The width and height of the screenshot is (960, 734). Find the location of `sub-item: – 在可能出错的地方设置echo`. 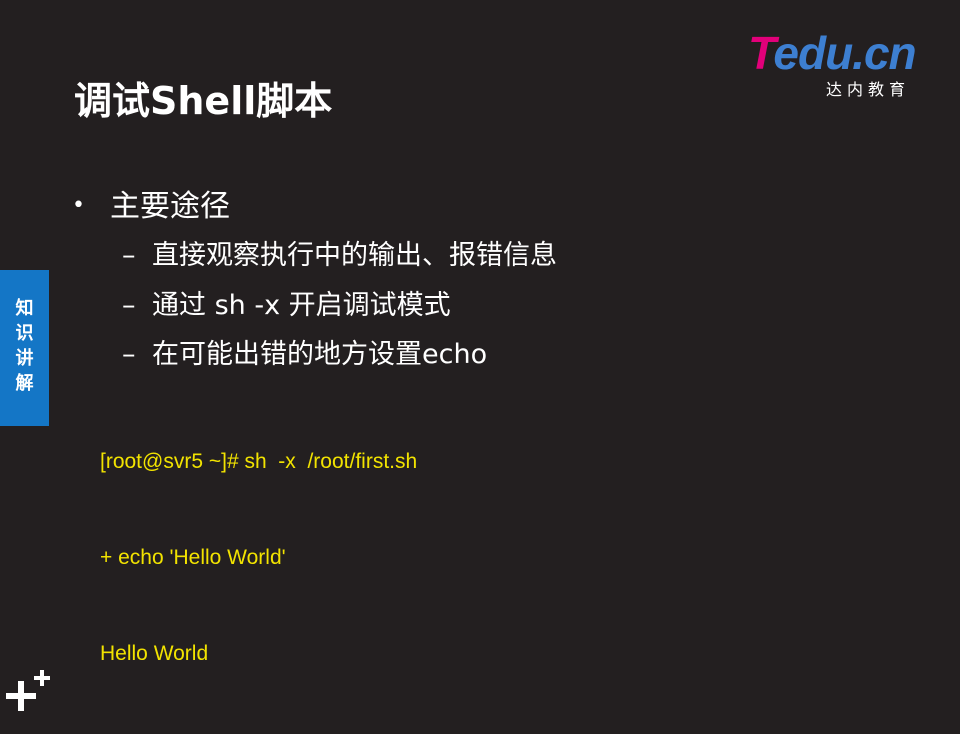

sub-item: – 在可能出错的地方设置echo is located at coordinates (304, 351).